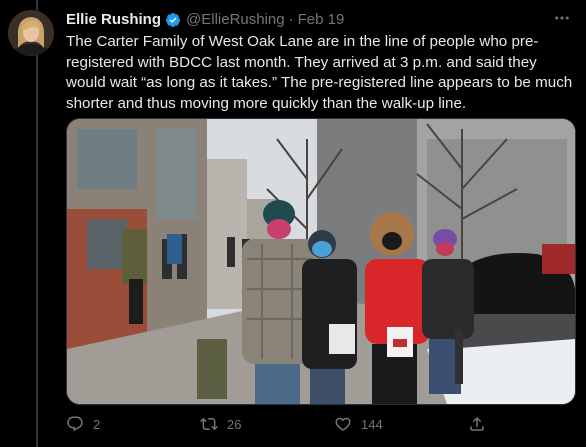 The image size is (586, 447). I want to click on retweet-count: 26, so click(234, 424).